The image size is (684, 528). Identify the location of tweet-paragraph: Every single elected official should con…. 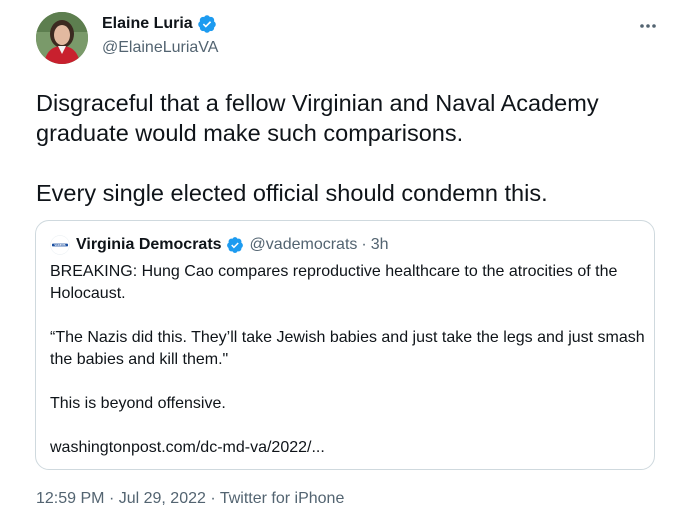
(292, 193).